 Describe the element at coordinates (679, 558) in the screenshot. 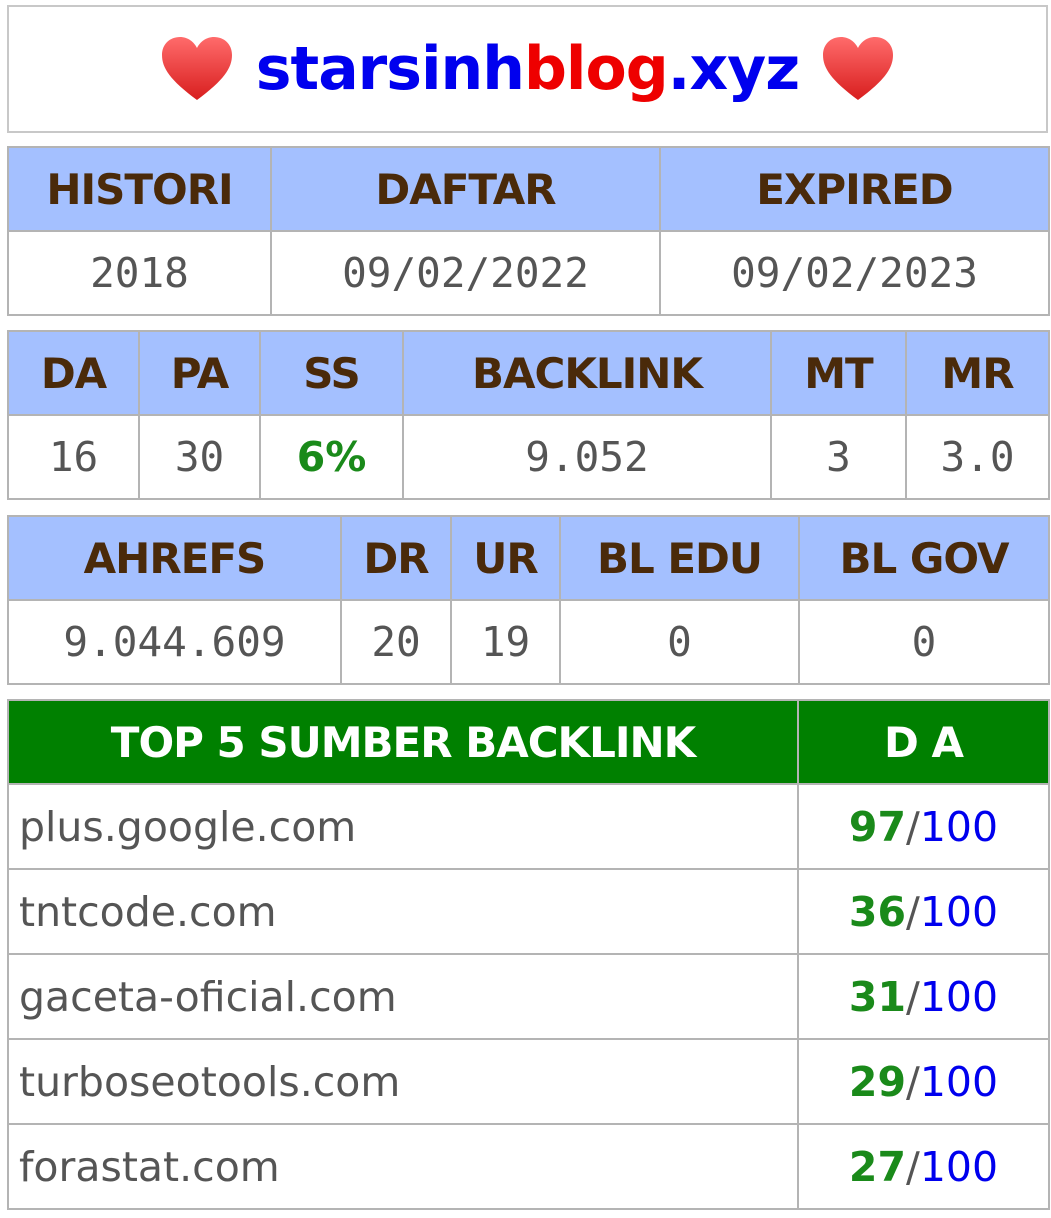

I see `header-bl-edu: BL EDU` at that location.